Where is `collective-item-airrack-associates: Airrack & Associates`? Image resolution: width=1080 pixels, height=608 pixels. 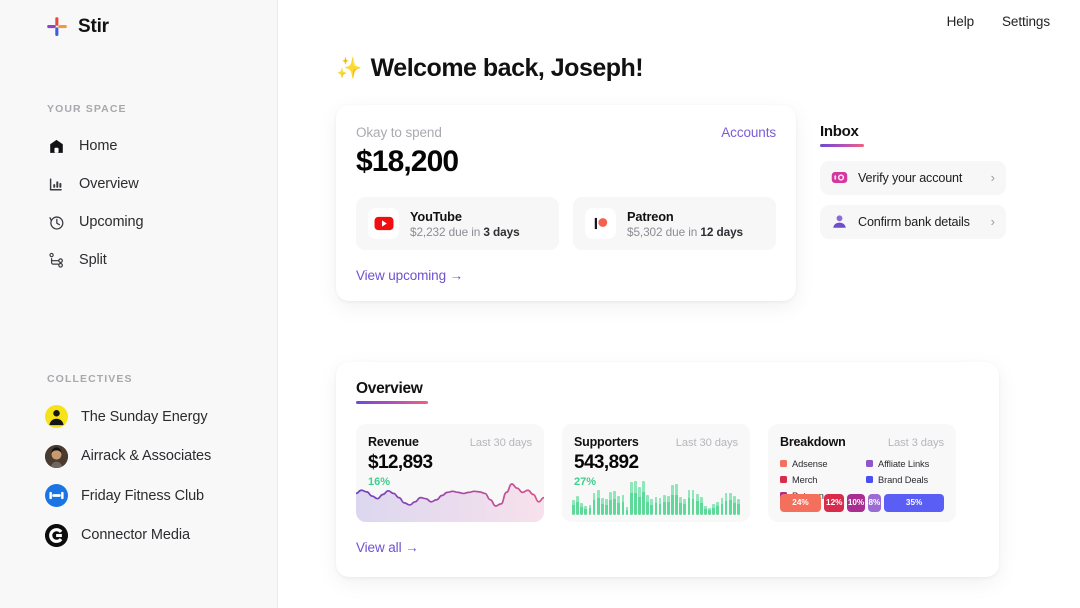
collective-item-airrack-associates: Airrack & Associates is located at coordinates (138, 457).